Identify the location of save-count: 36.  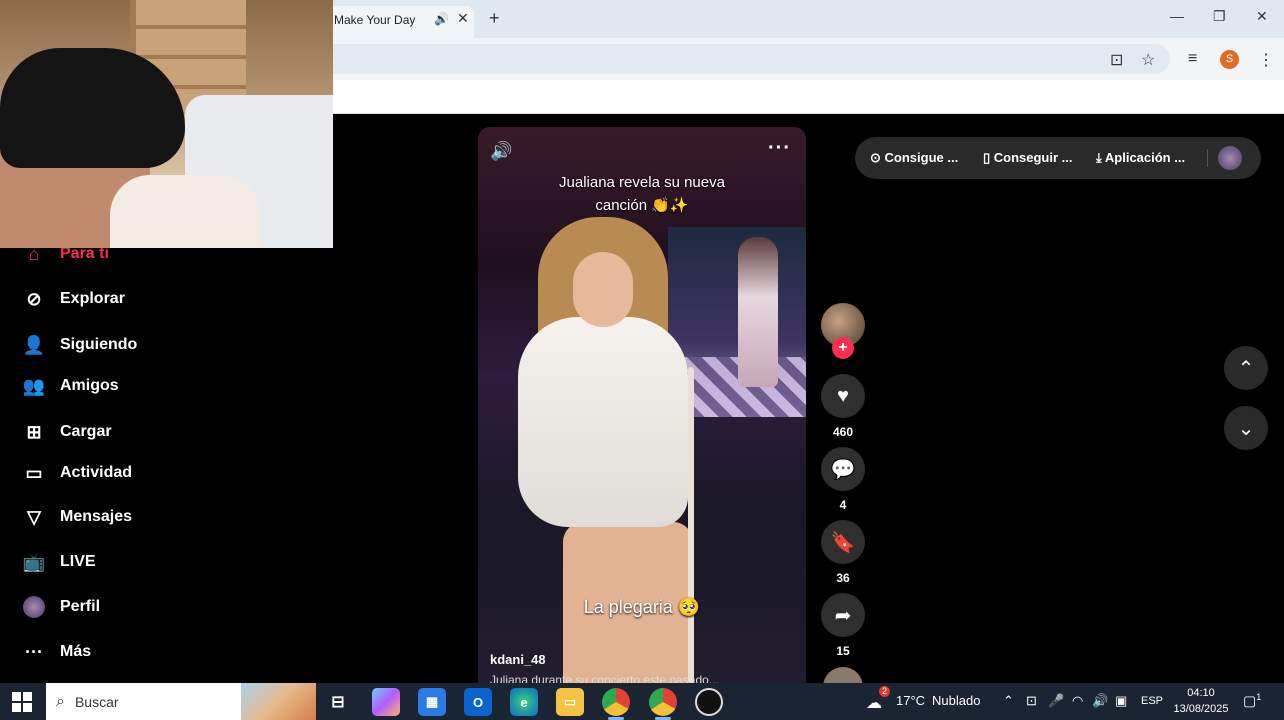
(843, 578).